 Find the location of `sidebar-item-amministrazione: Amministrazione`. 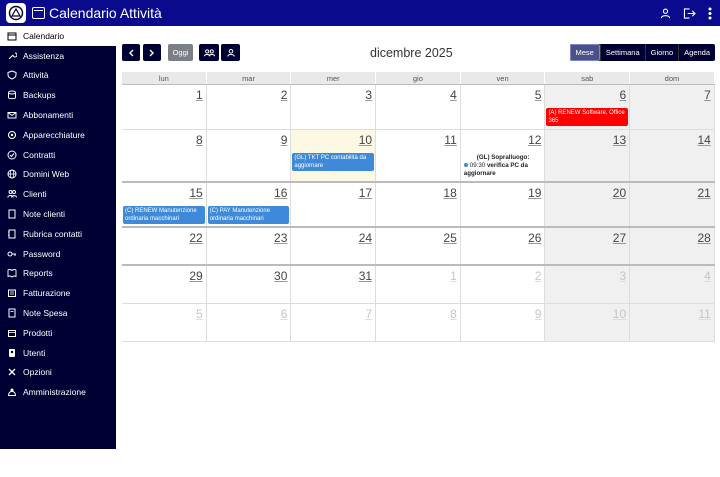

sidebar-item-amministrazione: Amministrazione is located at coordinates (58, 392).